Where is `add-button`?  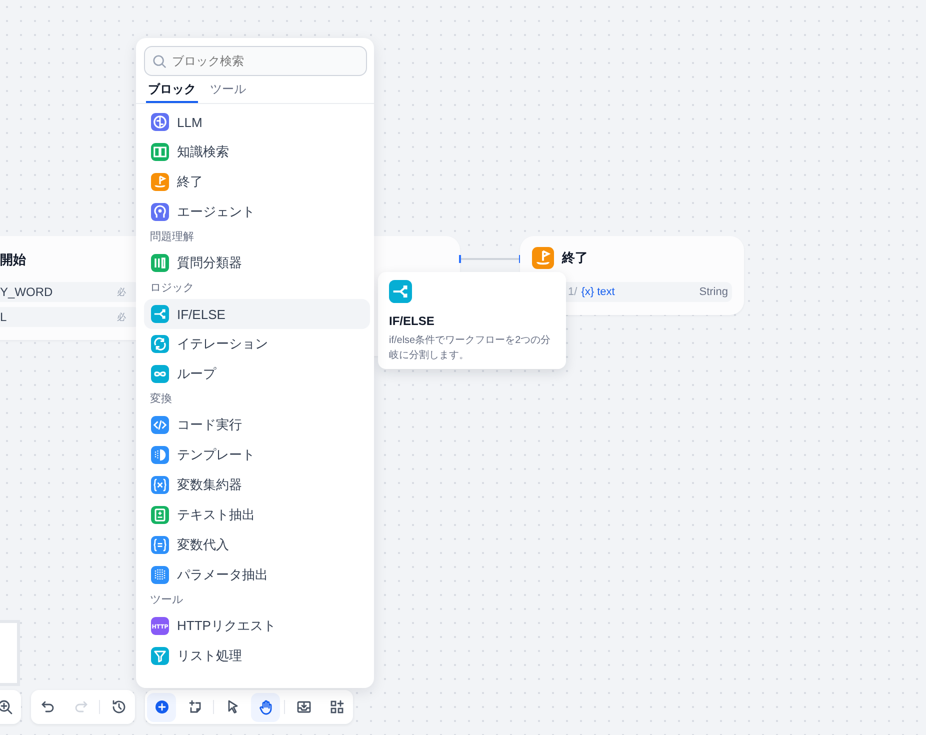
add-button is located at coordinates (161, 707).